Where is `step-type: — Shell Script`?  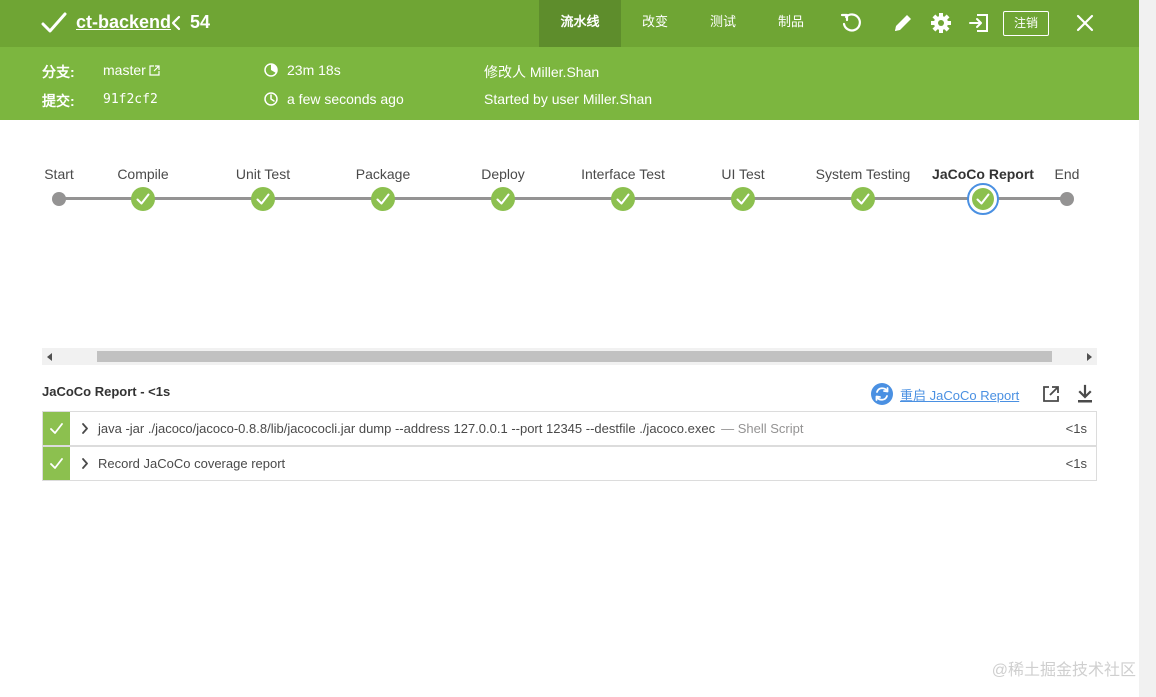 step-type: — Shell Script is located at coordinates (762, 428).